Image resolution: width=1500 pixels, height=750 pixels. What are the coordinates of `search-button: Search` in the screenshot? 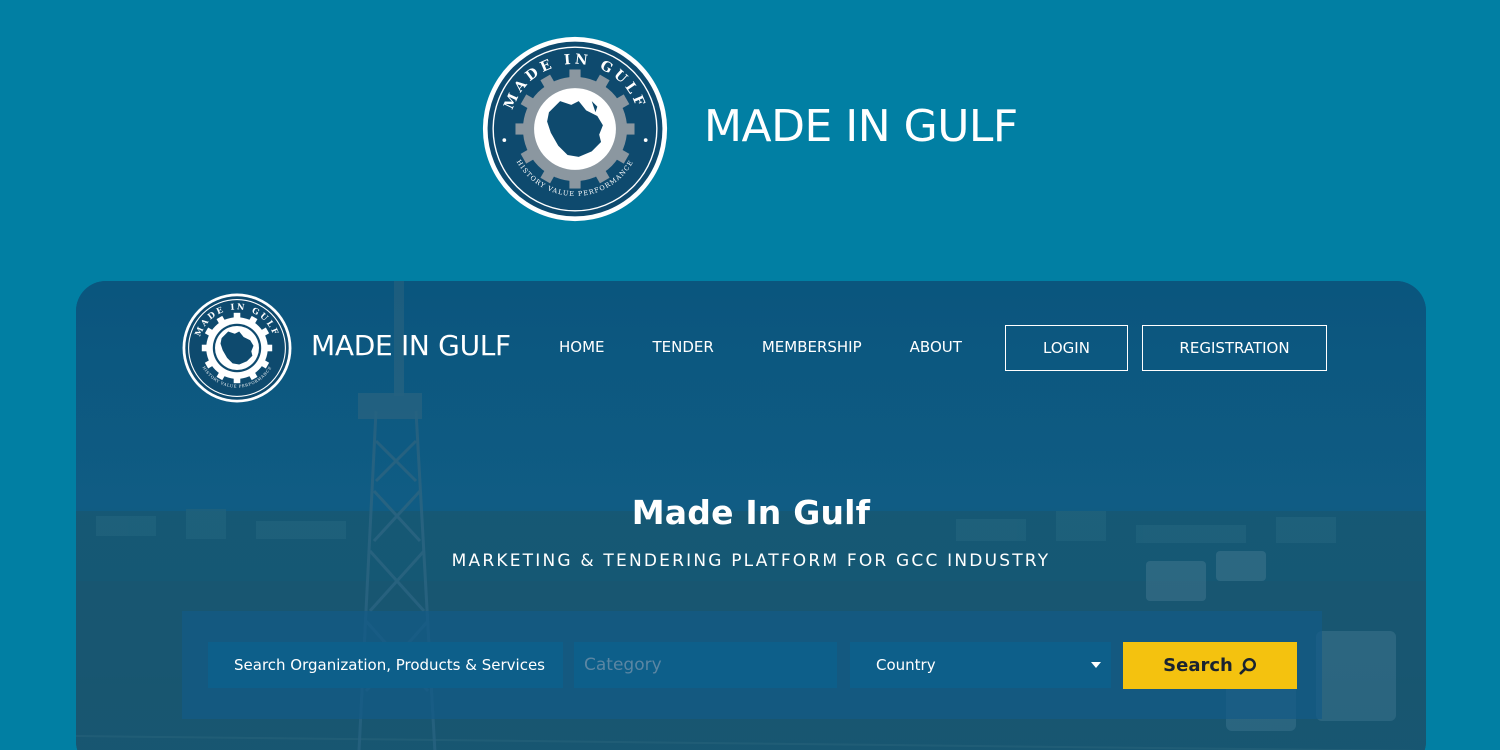 It's located at (1210, 665).